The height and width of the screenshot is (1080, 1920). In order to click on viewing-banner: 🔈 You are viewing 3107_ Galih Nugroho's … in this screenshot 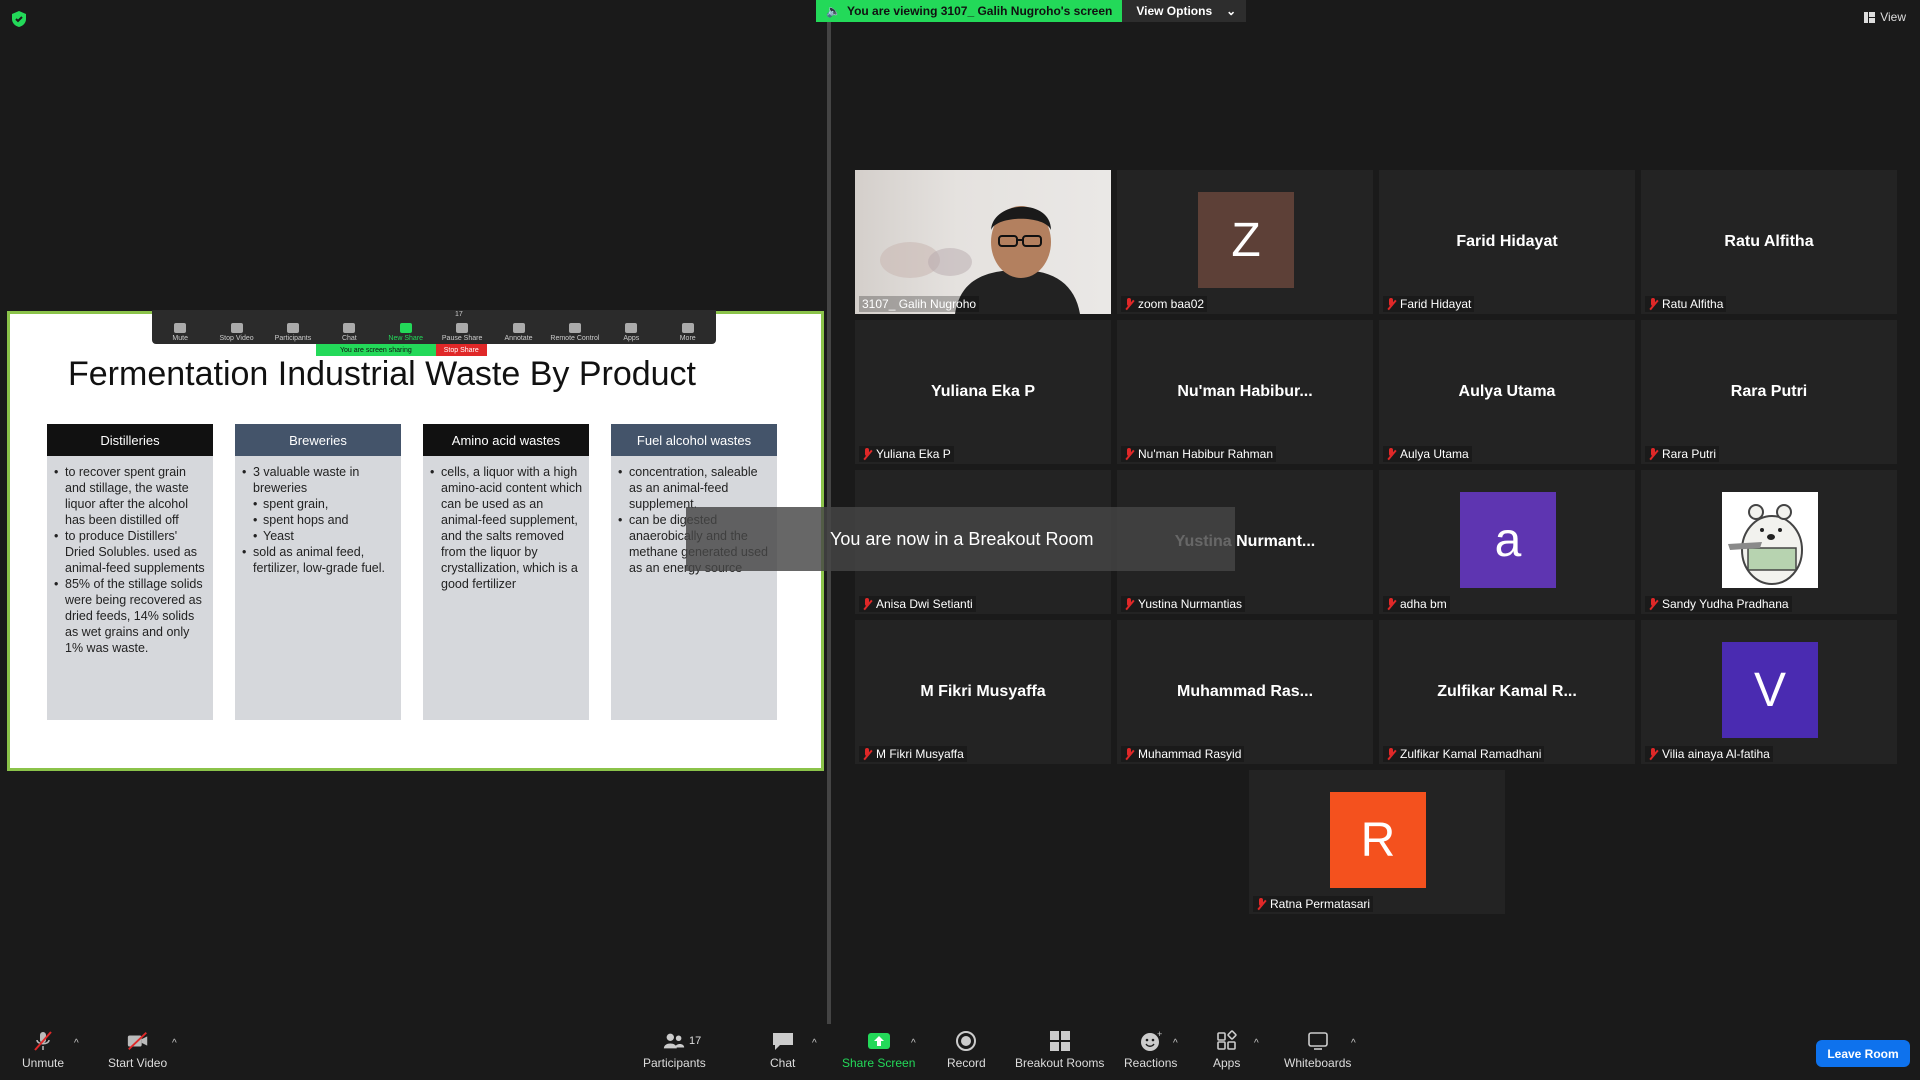, I will do `click(1031, 11)`.